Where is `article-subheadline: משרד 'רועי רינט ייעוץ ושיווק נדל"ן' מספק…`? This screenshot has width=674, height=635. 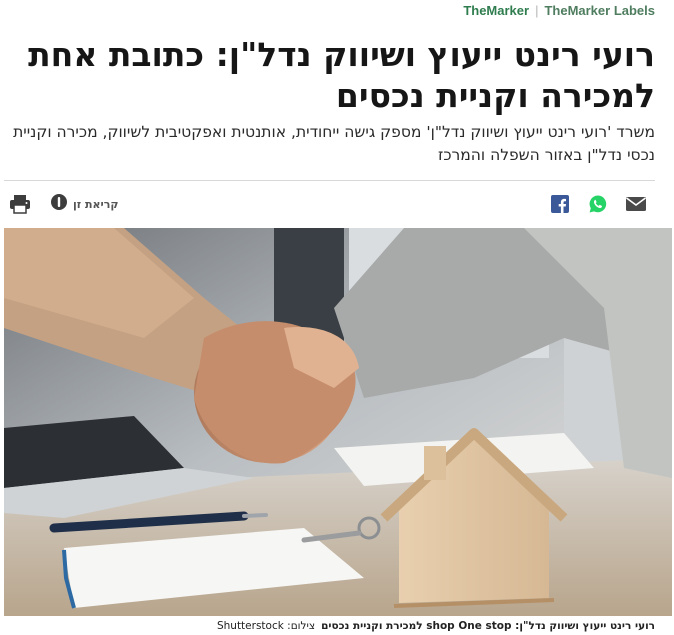 article-subheadline: משרד 'רועי רינט ייעוץ ושיווק נדל"ן' מספק… is located at coordinates (334, 143).